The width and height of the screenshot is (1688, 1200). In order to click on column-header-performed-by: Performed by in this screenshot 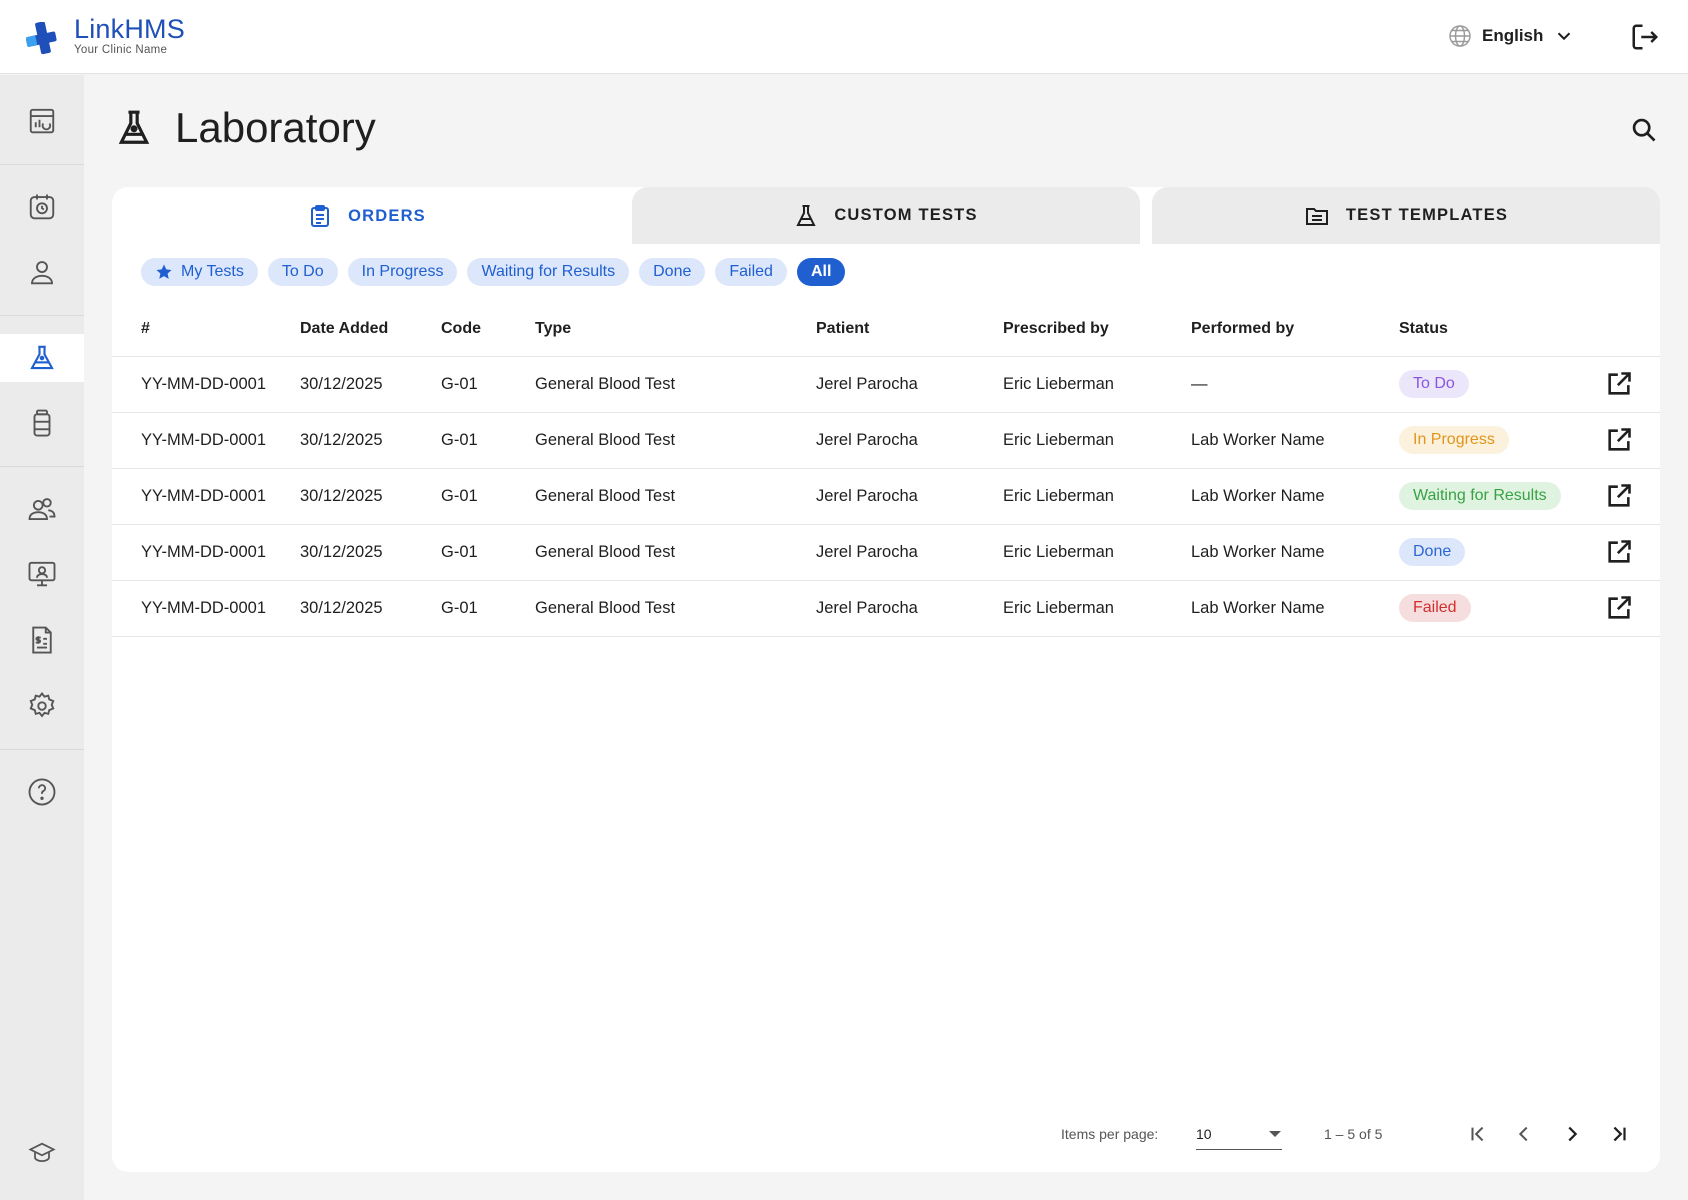, I will do `click(1295, 329)`.